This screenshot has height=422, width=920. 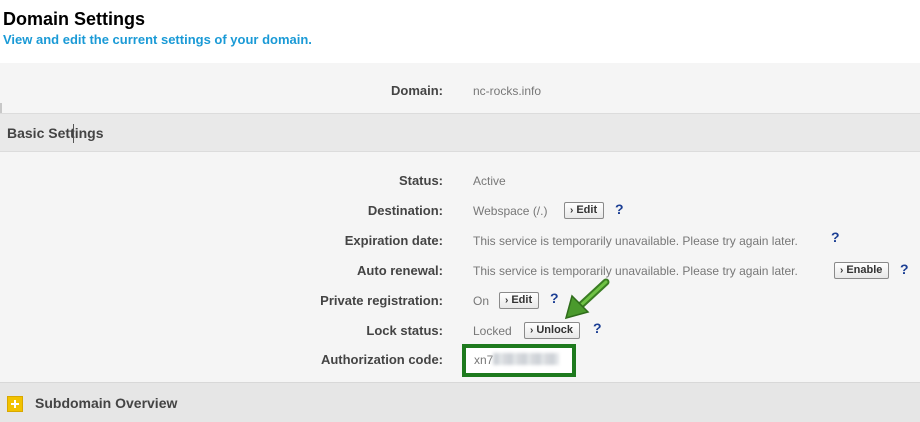 I want to click on destination-edit-button: › Edit, so click(x=584, y=210).